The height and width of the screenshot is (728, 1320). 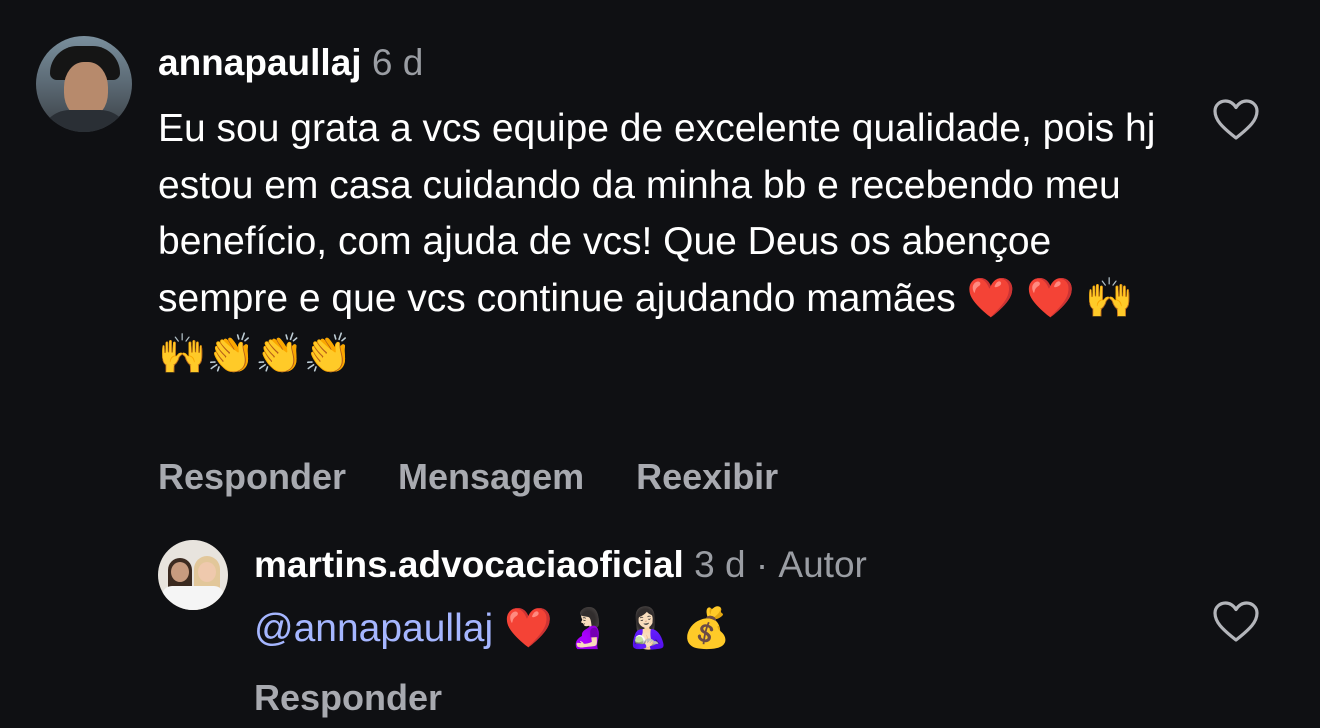 I want to click on like-comment-button, so click(x=1236, y=120).